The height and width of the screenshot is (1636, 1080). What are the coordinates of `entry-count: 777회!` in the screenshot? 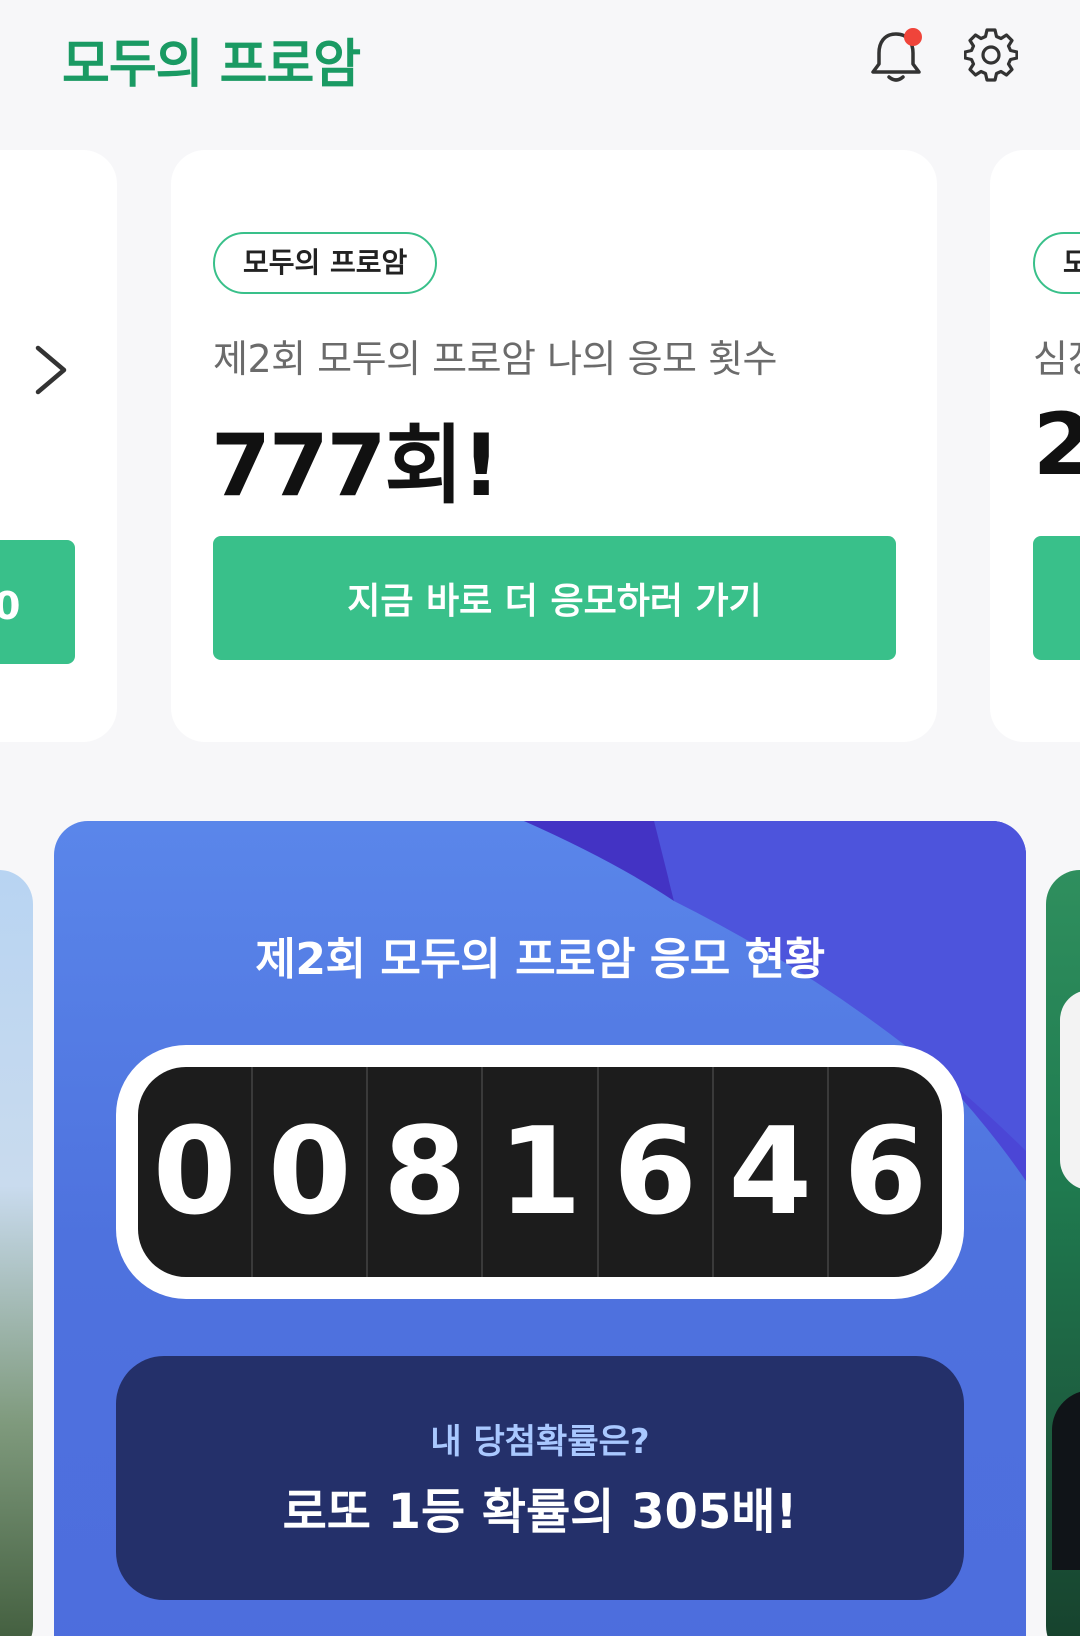 It's located at (356, 466).